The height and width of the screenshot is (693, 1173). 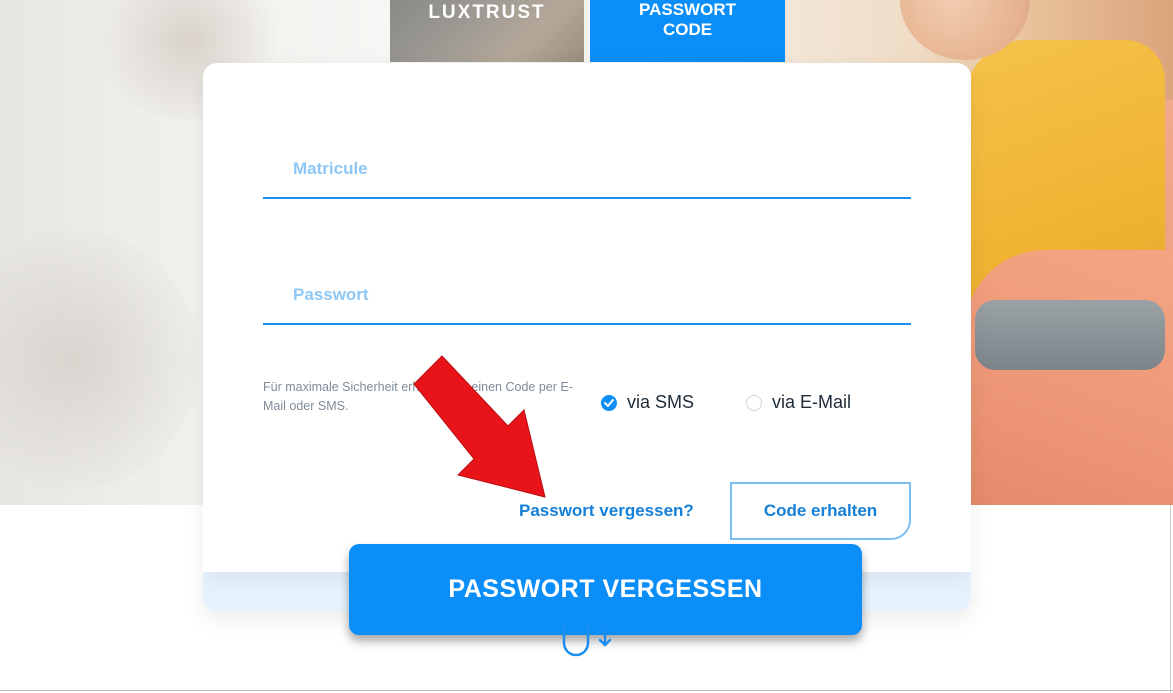 What do you see at coordinates (1069, 377) in the screenshot?
I see `background-photo-adult` at bounding box center [1069, 377].